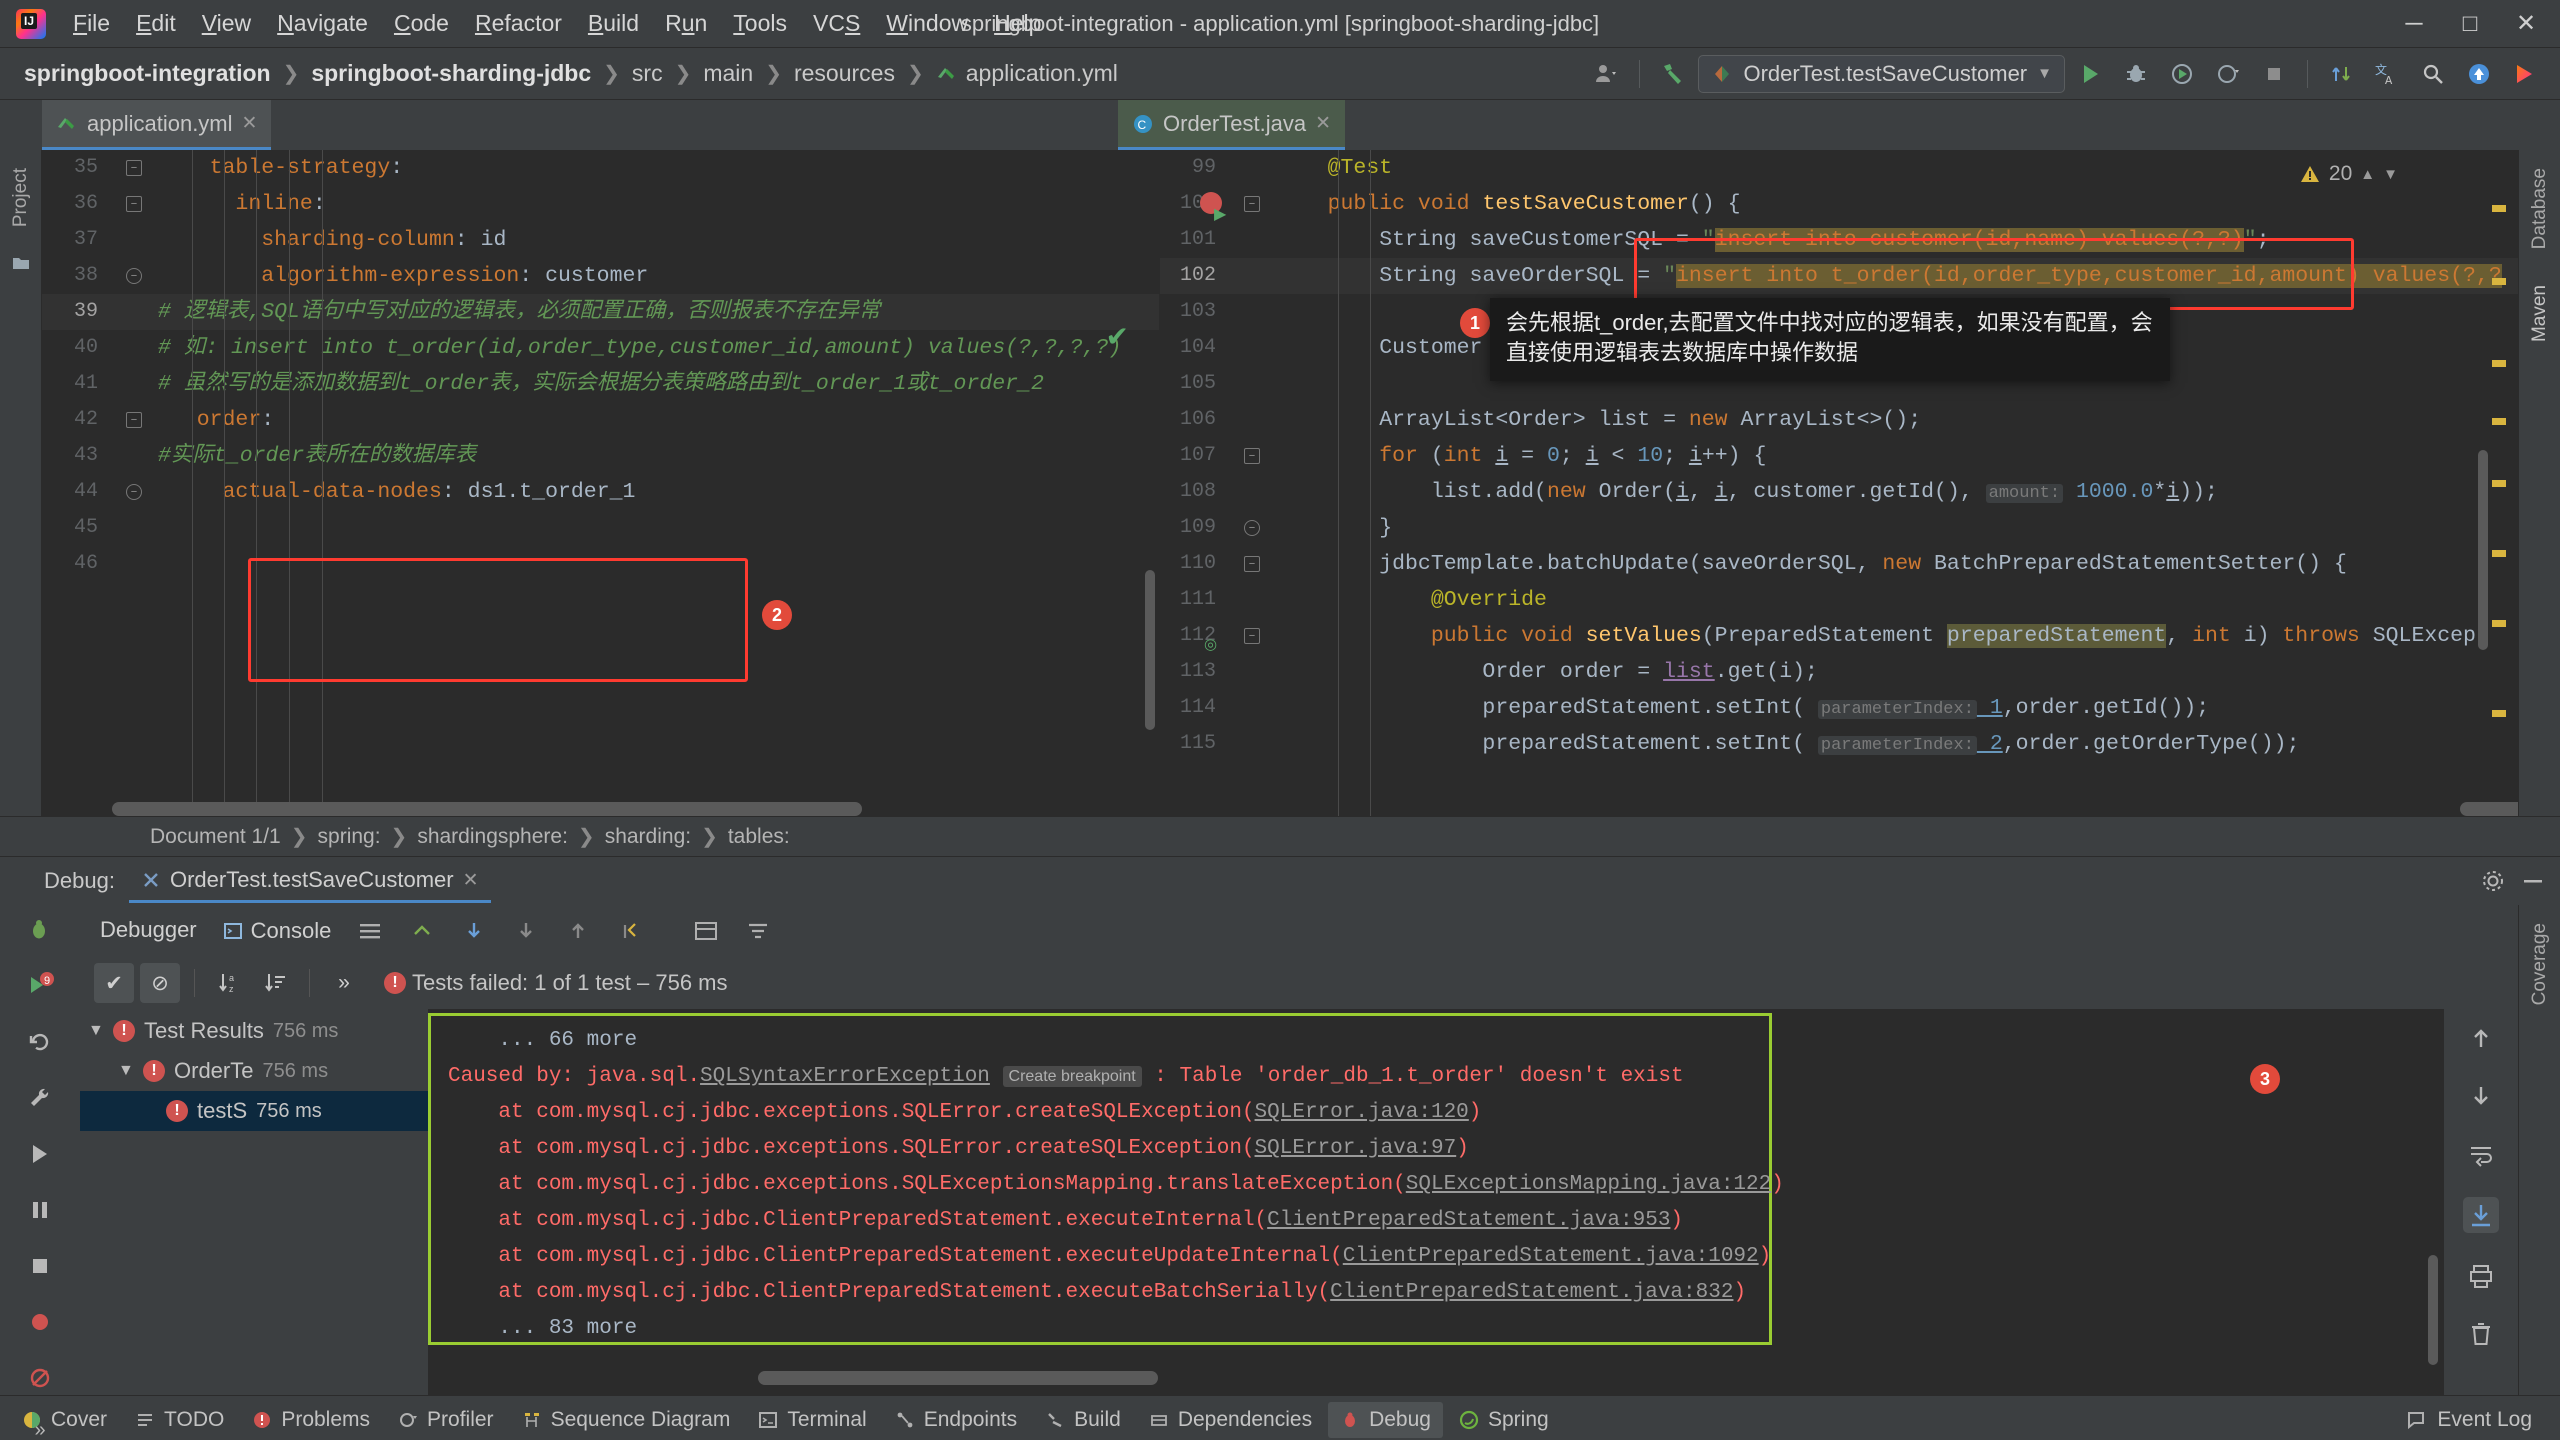 This screenshot has height=1440, width=2560. What do you see at coordinates (446, 1420) in the screenshot?
I see `tool-window-profiler: Profiler` at bounding box center [446, 1420].